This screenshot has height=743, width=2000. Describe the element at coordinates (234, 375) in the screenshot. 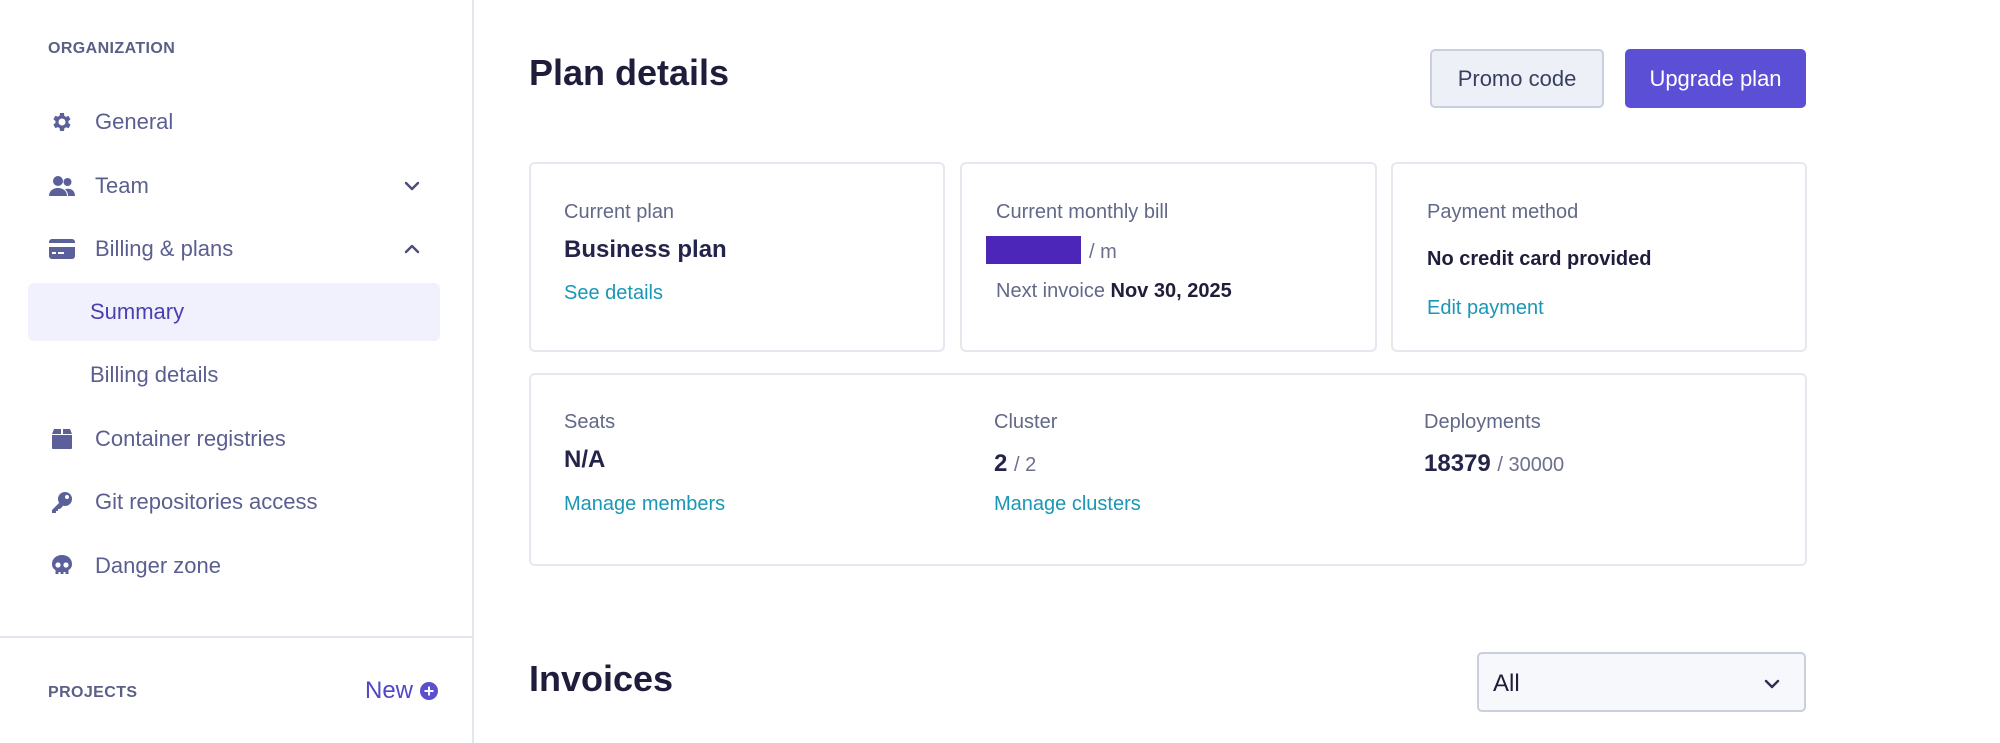

I see `sidebar-item-billing-details: Billing details` at that location.